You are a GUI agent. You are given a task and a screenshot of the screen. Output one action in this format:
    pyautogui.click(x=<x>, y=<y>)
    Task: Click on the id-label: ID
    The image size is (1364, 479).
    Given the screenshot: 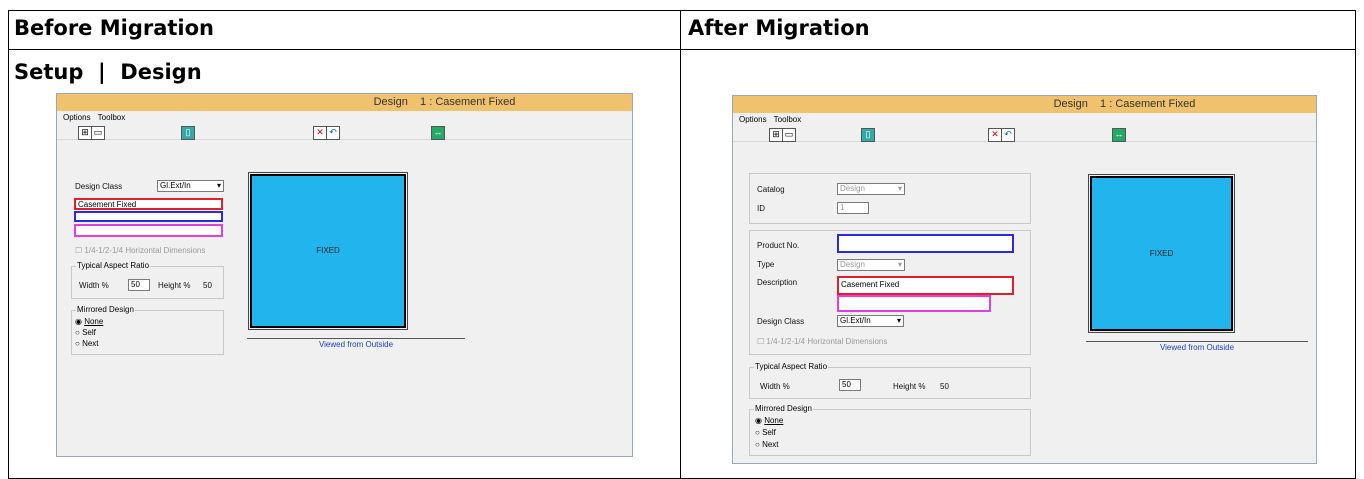 What is the action you would take?
    pyautogui.click(x=761, y=208)
    